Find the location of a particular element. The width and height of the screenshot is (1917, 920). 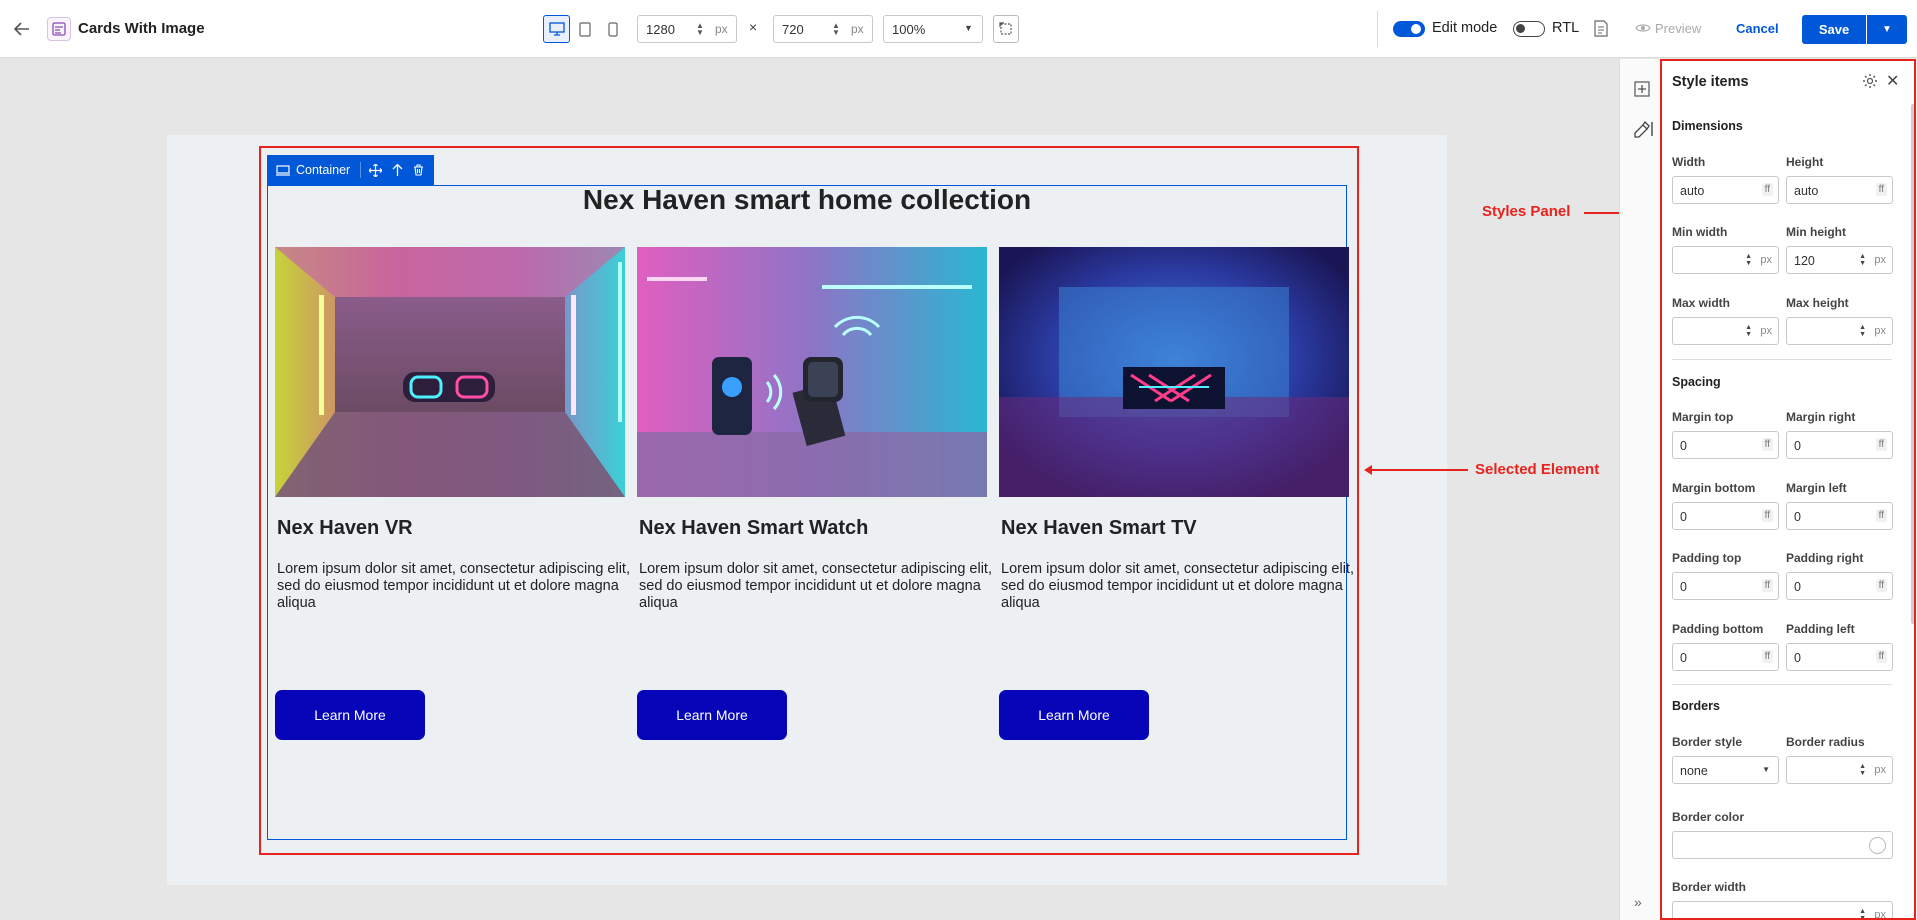

width-unit: px is located at coordinates (721, 29).